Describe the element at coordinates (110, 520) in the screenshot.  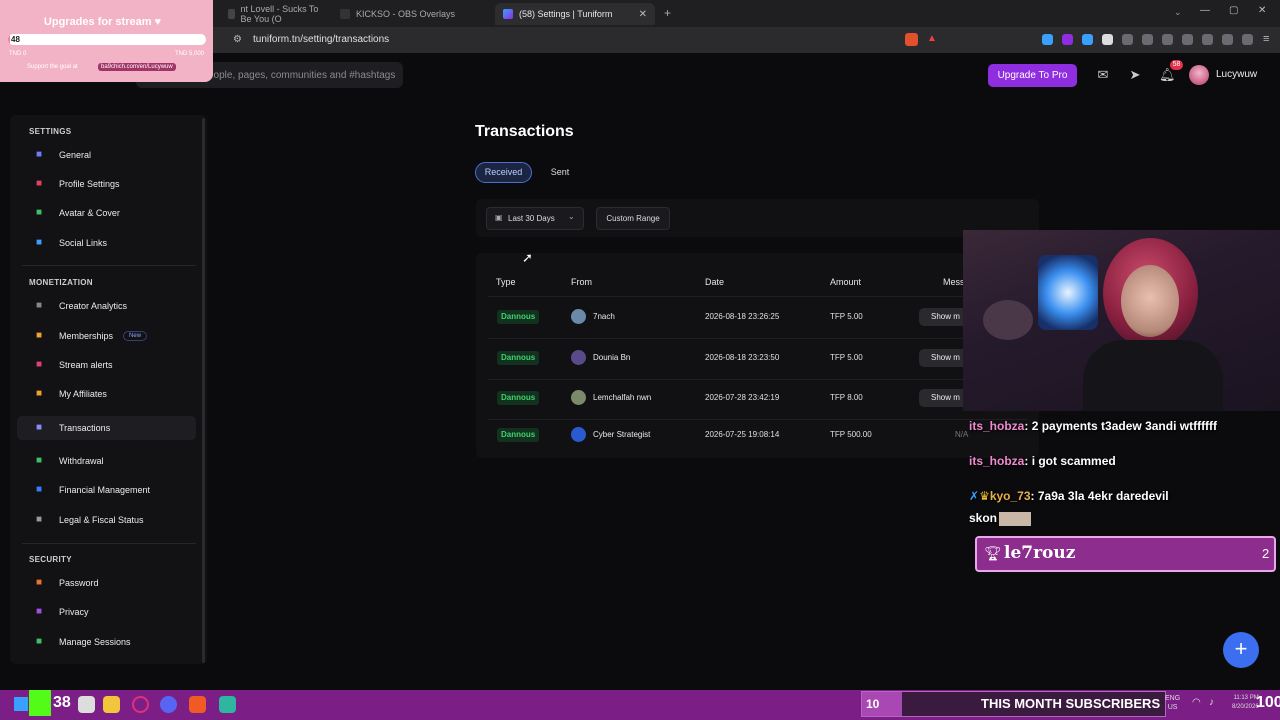
I see `sidebar-item-legal-fiscal-status: ■ Legal & Fiscal Status` at that location.